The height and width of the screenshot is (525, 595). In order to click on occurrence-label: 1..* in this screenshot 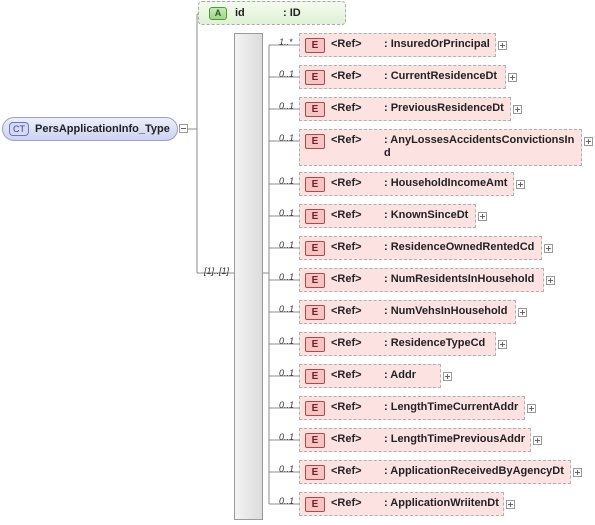, I will do `click(286, 42)`.